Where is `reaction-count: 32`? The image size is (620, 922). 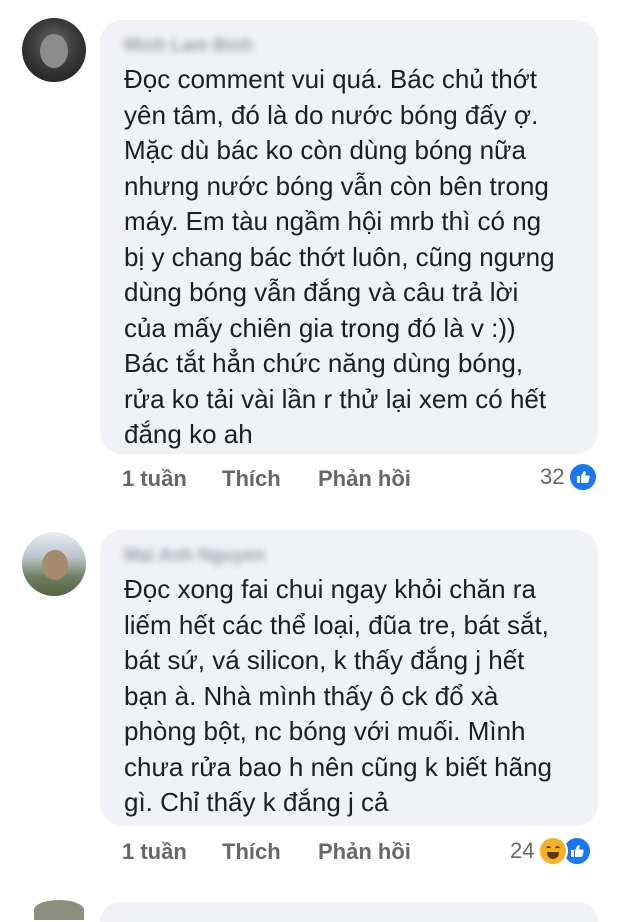 reaction-count: 32 is located at coordinates (552, 476).